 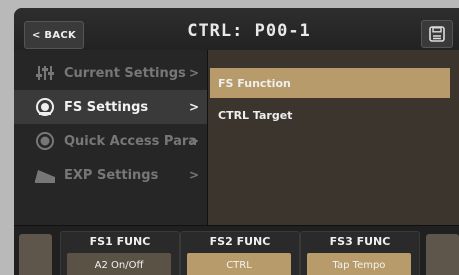 I want to click on fs1-label: FS1 FUNC, so click(x=120, y=241).